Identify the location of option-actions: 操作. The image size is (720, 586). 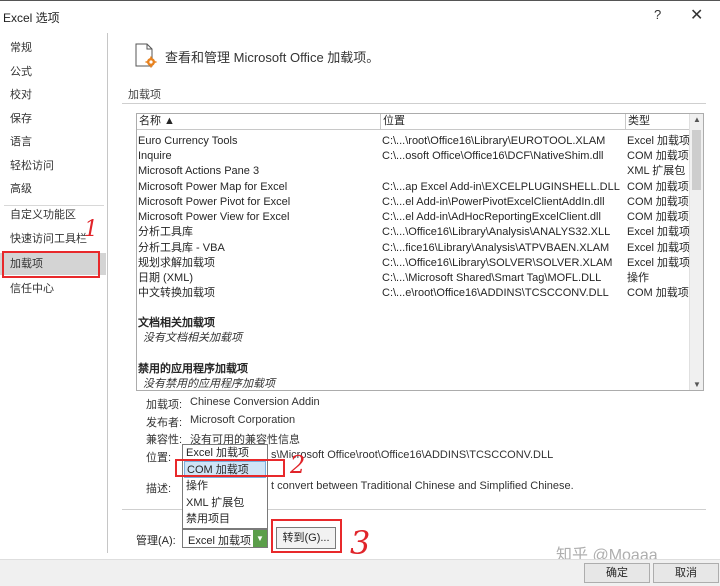
(225, 486).